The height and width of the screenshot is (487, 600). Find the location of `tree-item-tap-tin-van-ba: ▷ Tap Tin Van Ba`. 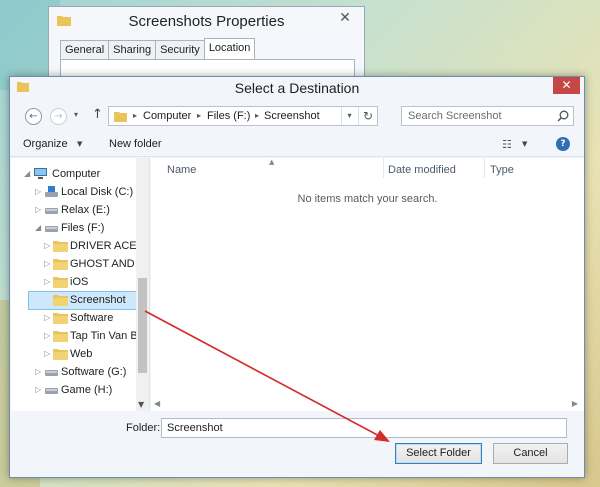

tree-item-tap-tin-van-ba: ▷ Tap Tin Van Ba is located at coordinates (77, 336).